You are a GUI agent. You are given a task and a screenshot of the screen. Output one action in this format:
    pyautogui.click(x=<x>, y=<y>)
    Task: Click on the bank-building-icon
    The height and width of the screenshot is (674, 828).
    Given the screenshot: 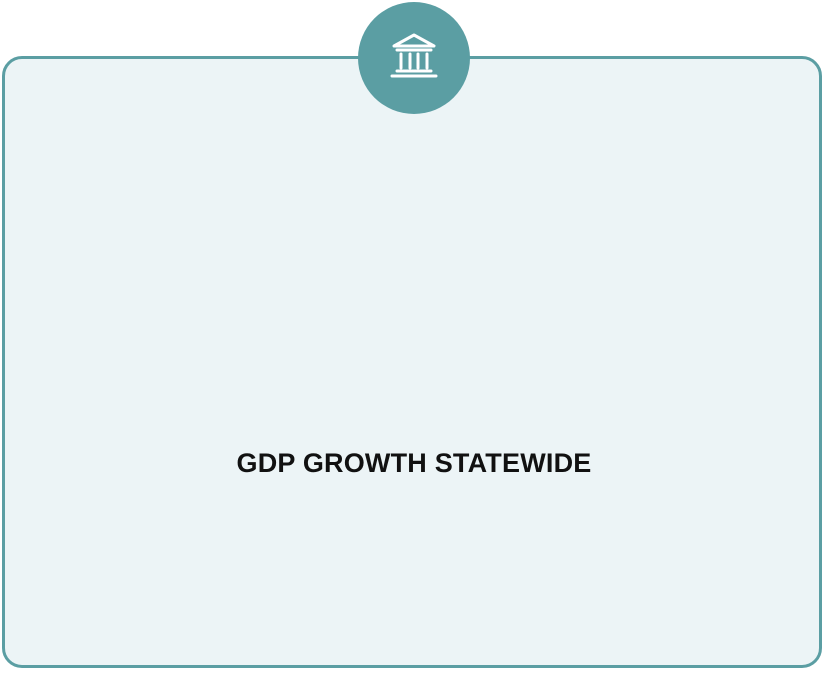 What is the action you would take?
    pyautogui.click(x=414, y=55)
    